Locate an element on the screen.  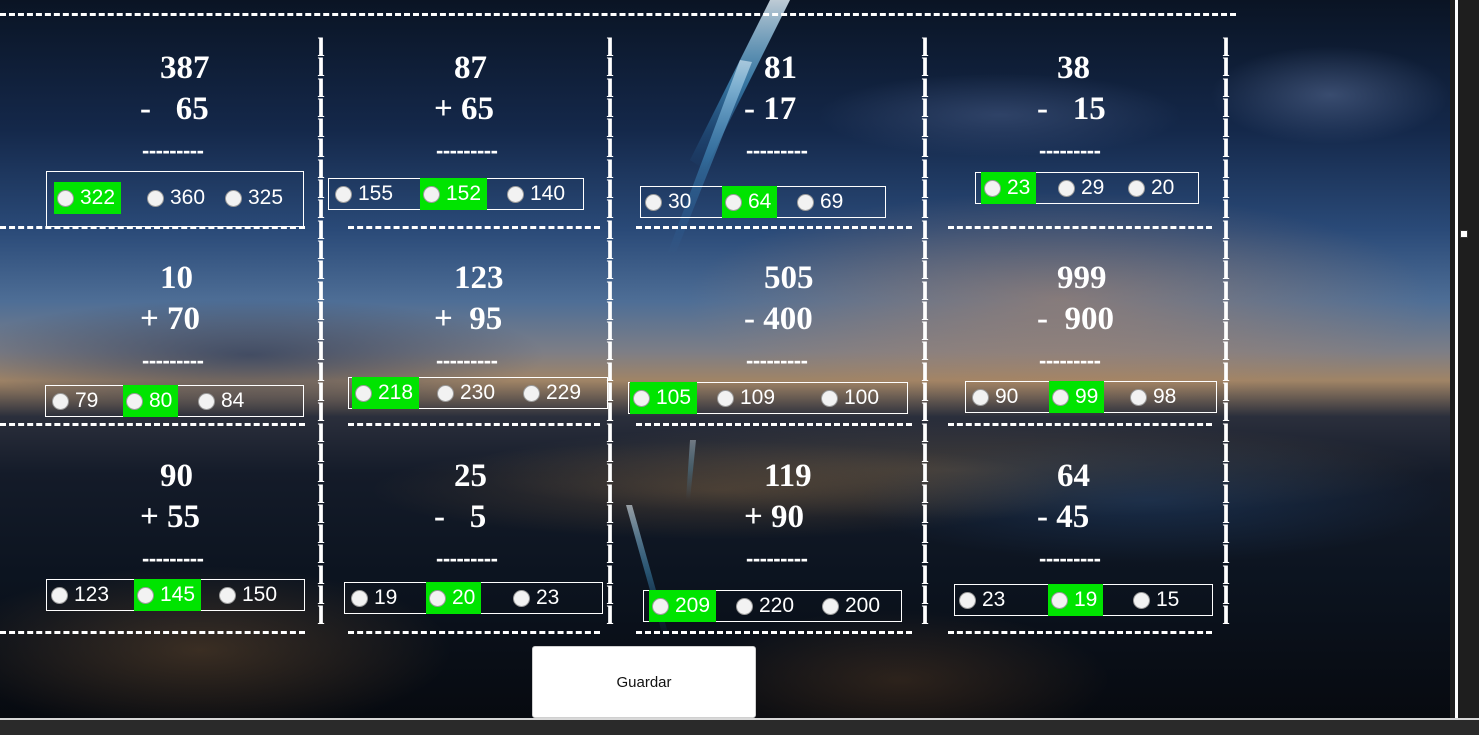
answer-option-label: 155 is located at coordinates (376, 193).